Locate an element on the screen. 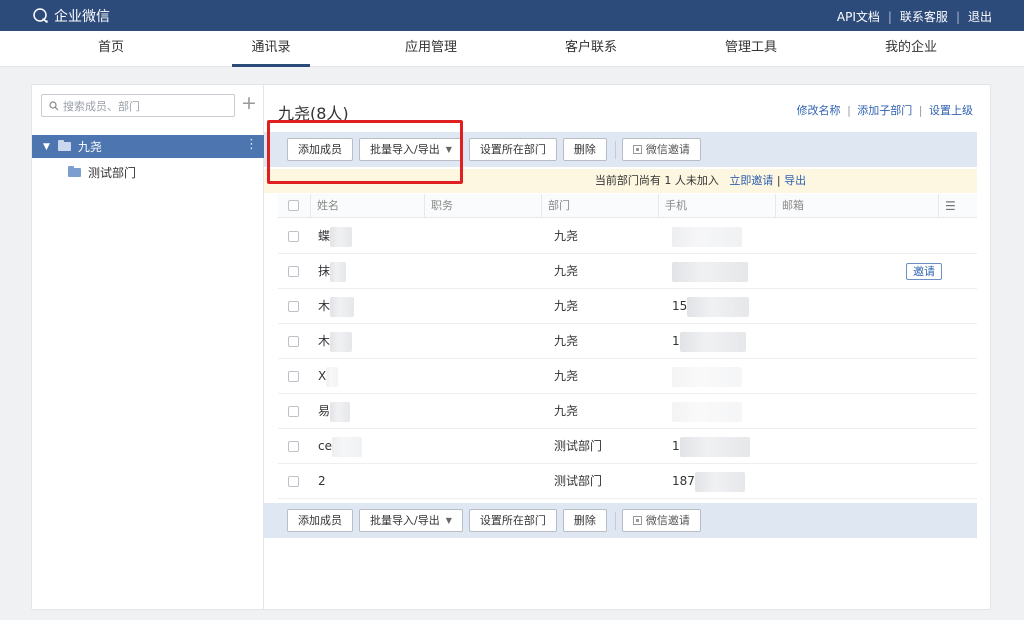 The image size is (1024, 620). tree-item-test-dept: 测试部门 is located at coordinates (102, 172).